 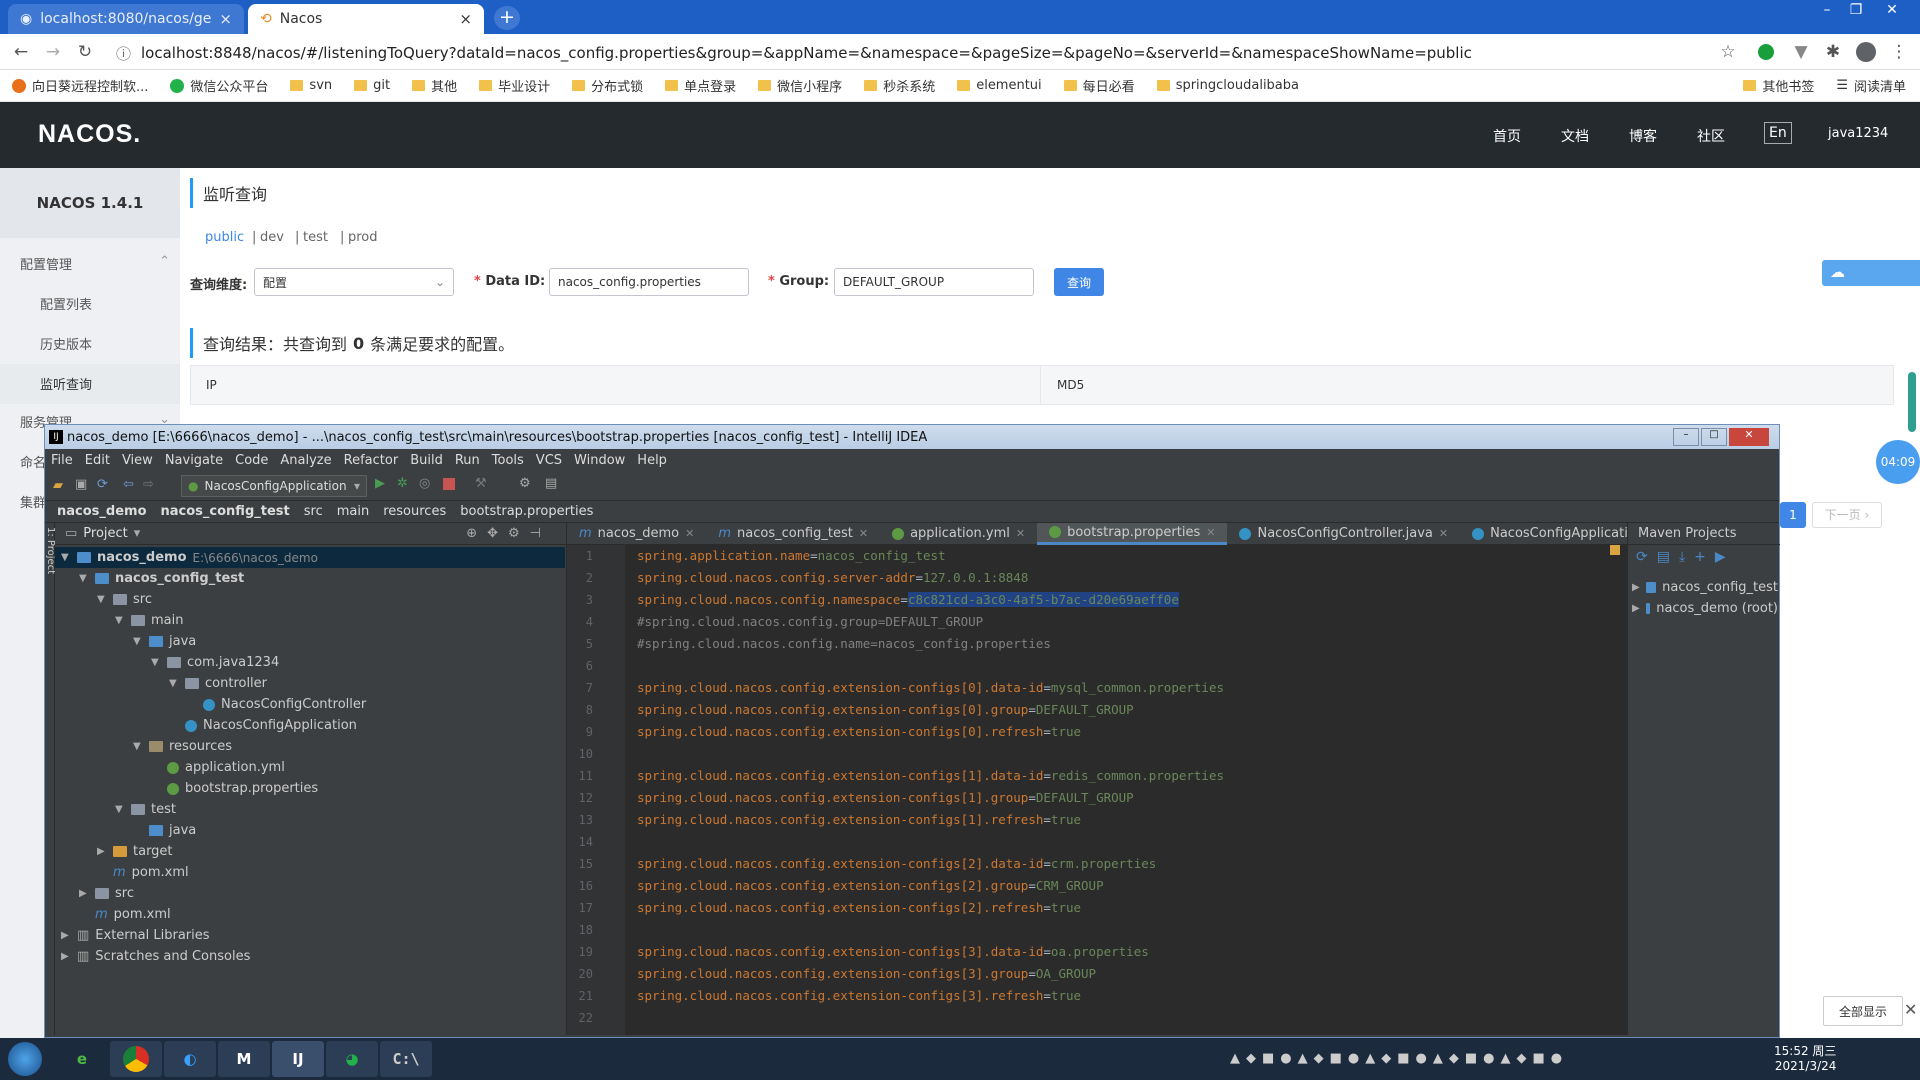 I want to click on system-tray-icons: ▲◆■●▲◆■●▲◆■●▲◆■●▲◆■●, so click(x=1399, y=1058).